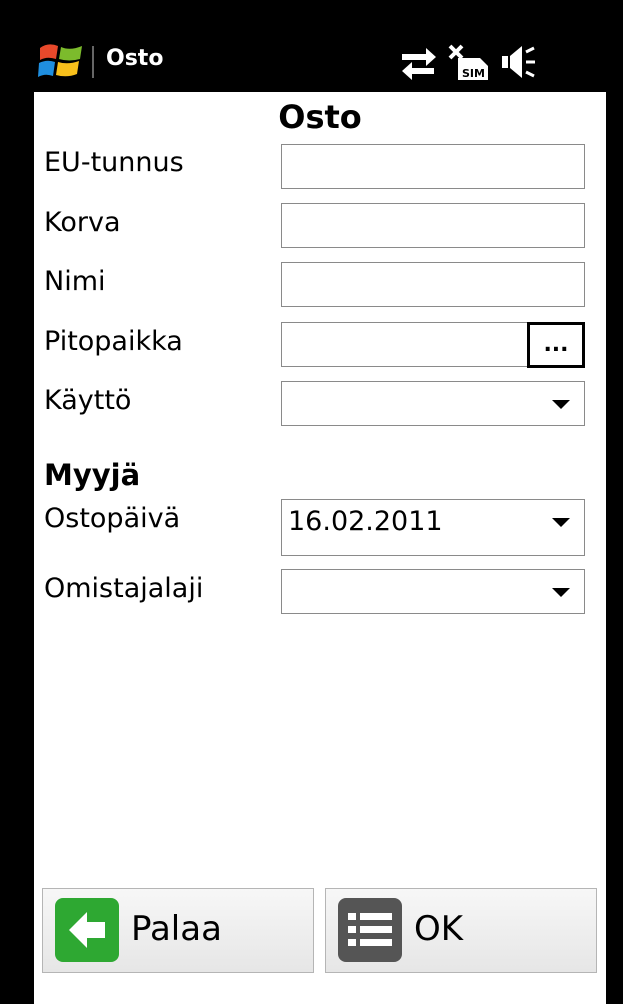 This screenshot has width=623, height=1004. I want to click on korva-label: Korva, so click(82, 222).